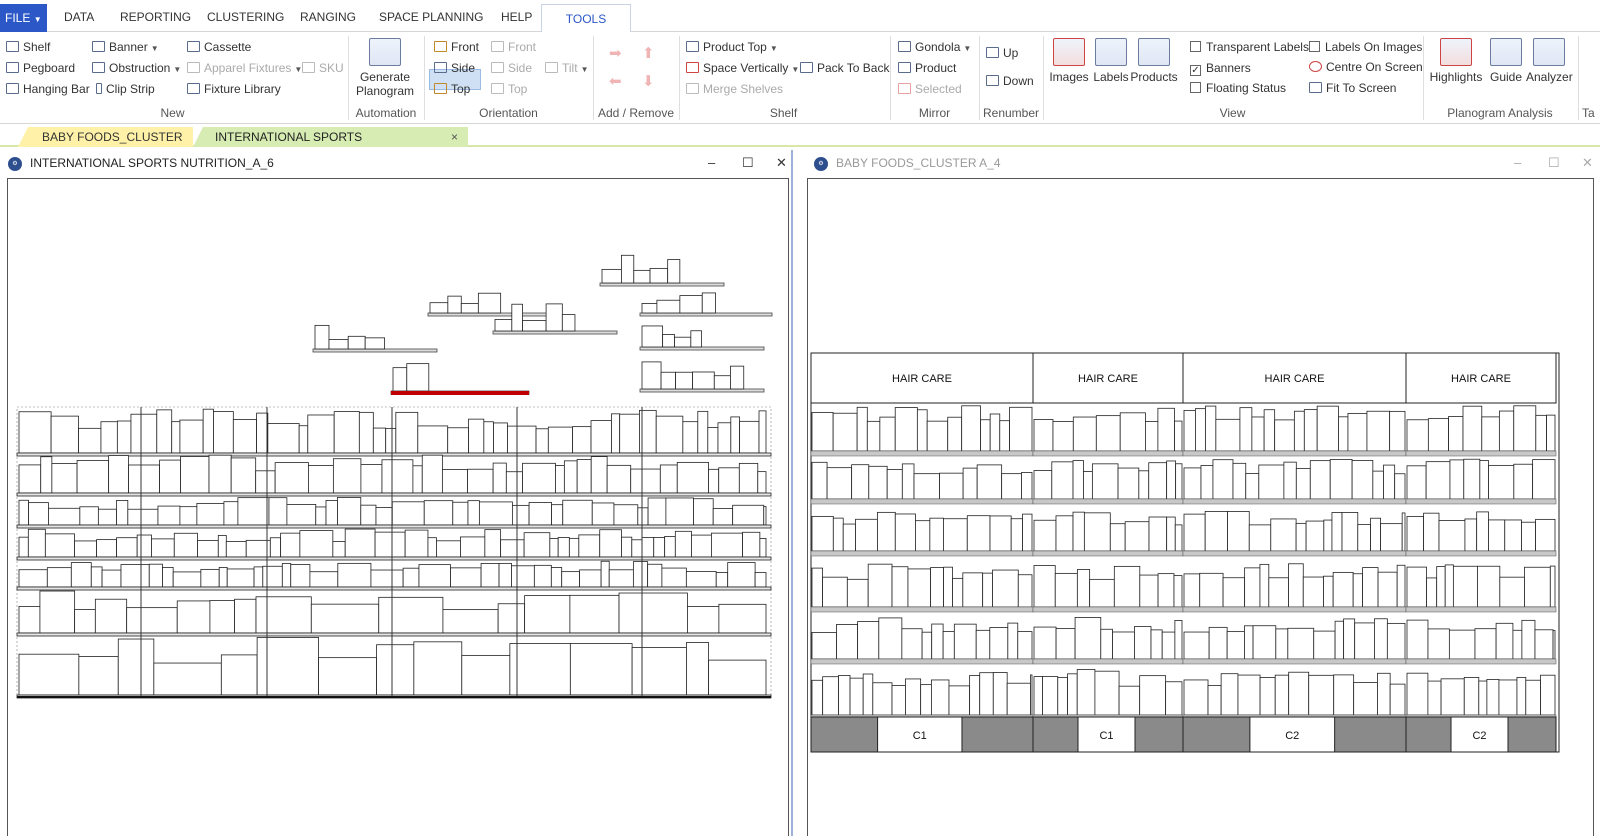 Image resolution: width=1600 pixels, height=836 pixels. Describe the element at coordinates (28, 47) in the screenshot. I see `shelf-button: Shelf` at that location.